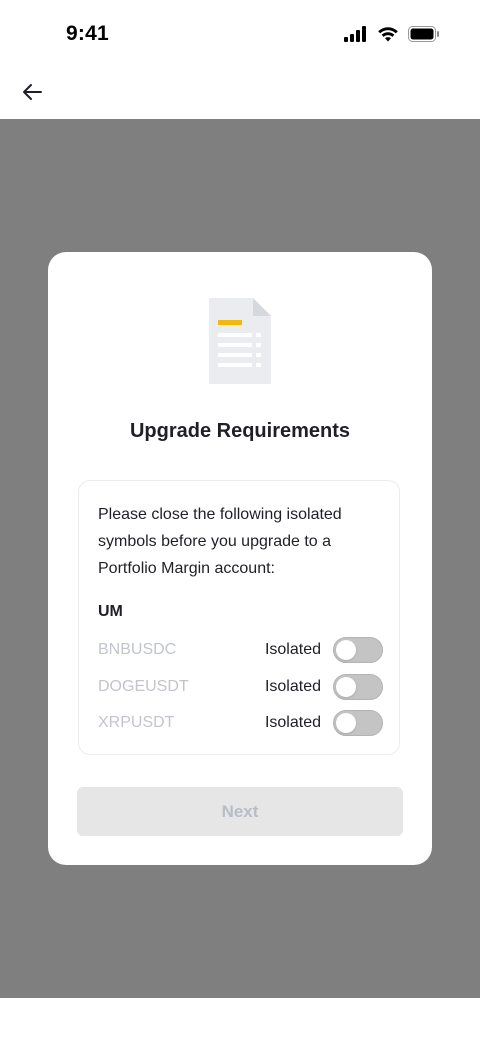 This screenshot has width=480, height=1040. I want to click on arrow-left-icon, so click(32, 94).